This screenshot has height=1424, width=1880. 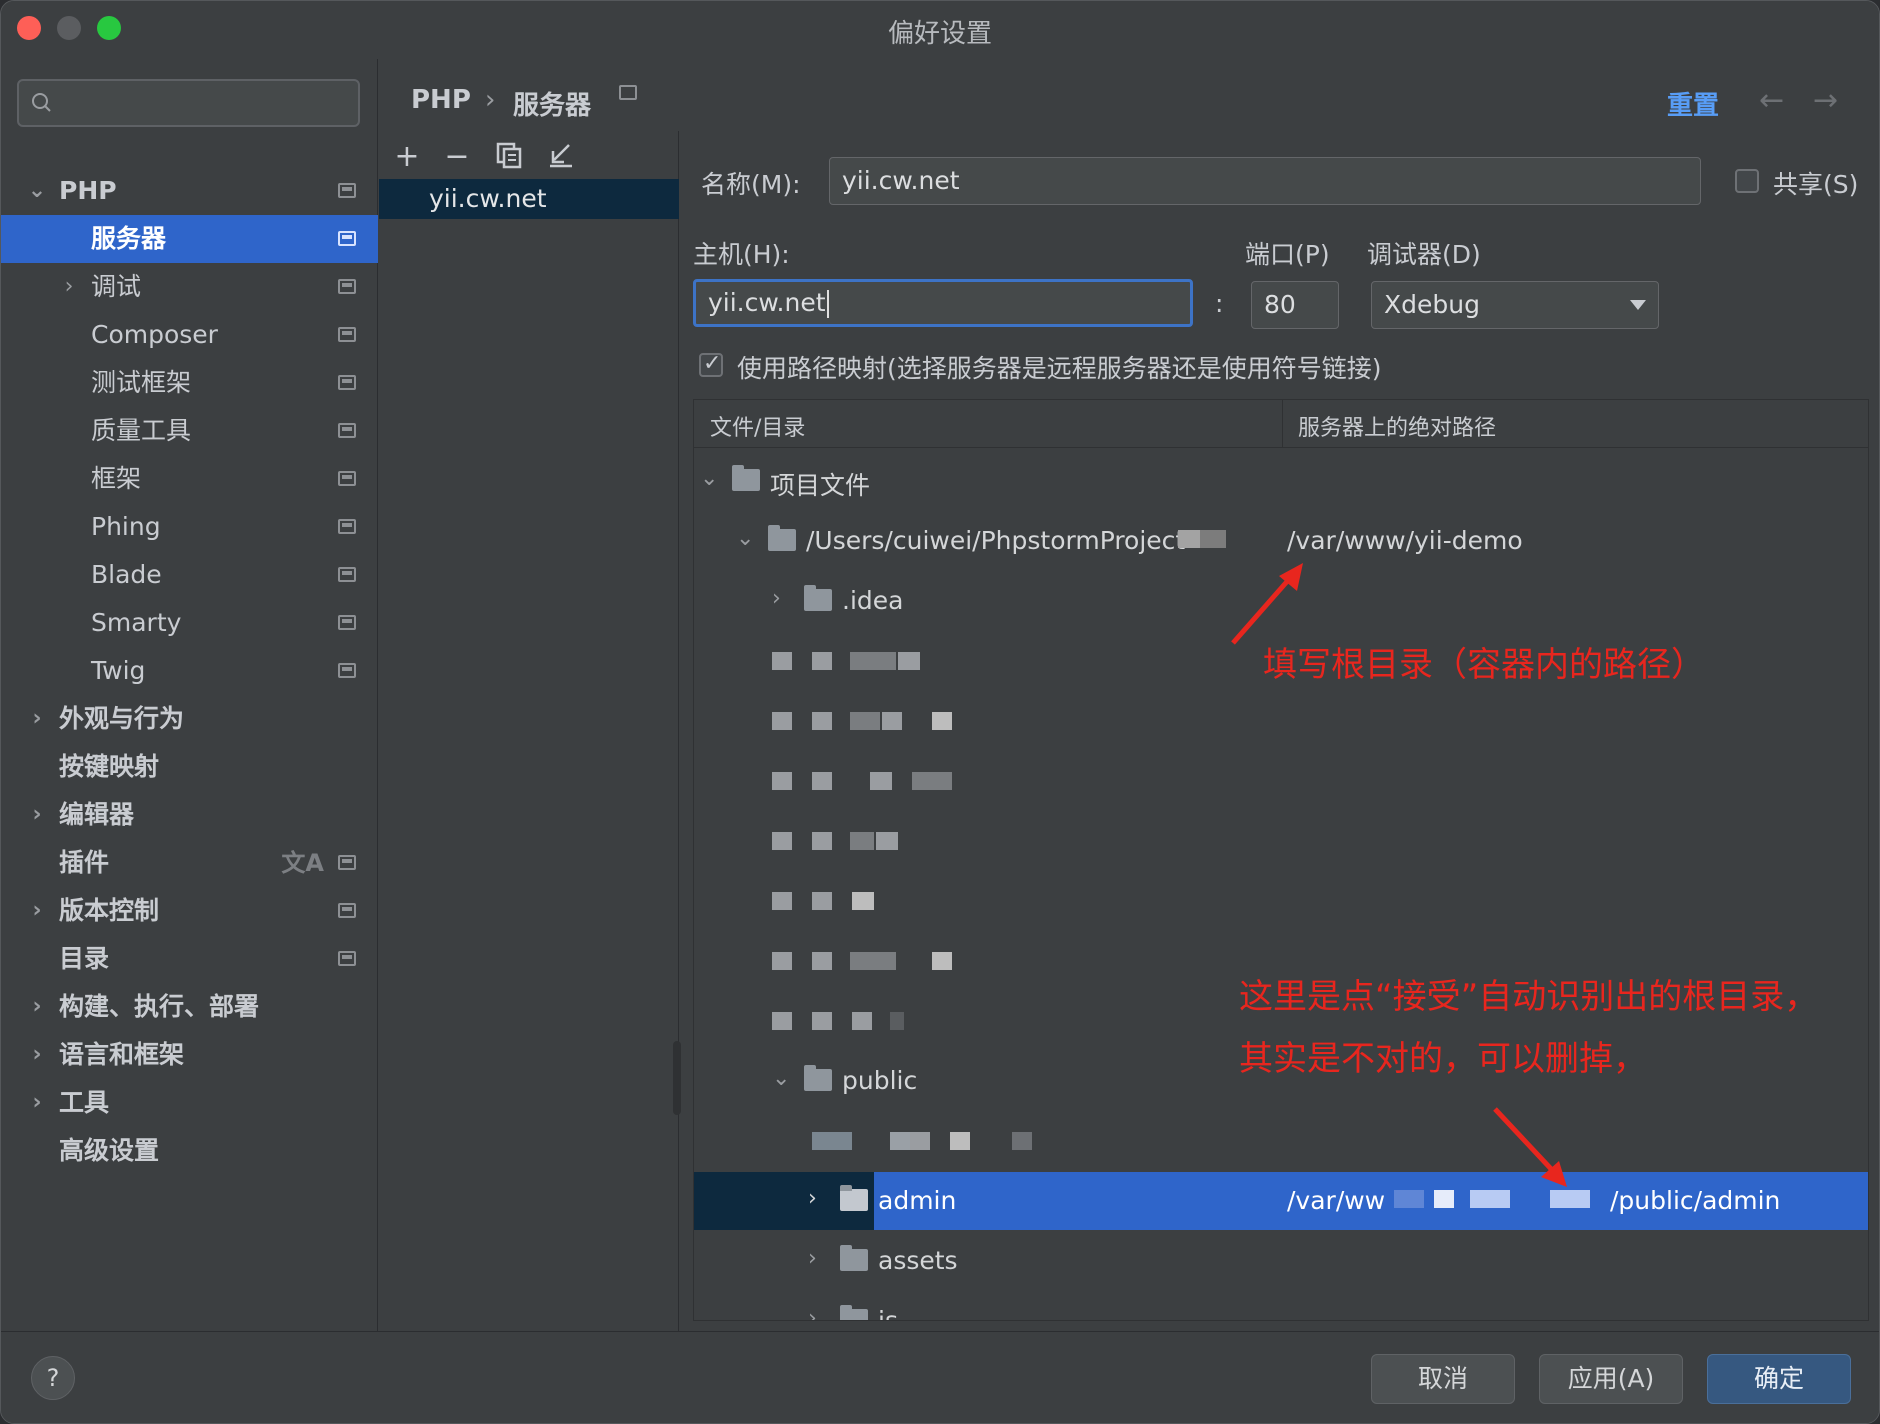 What do you see at coordinates (1529, 997) in the screenshot?
I see `annotation-auto-hint-line1: 这里是点“接受”自动识别出的根目录，` at bounding box center [1529, 997].